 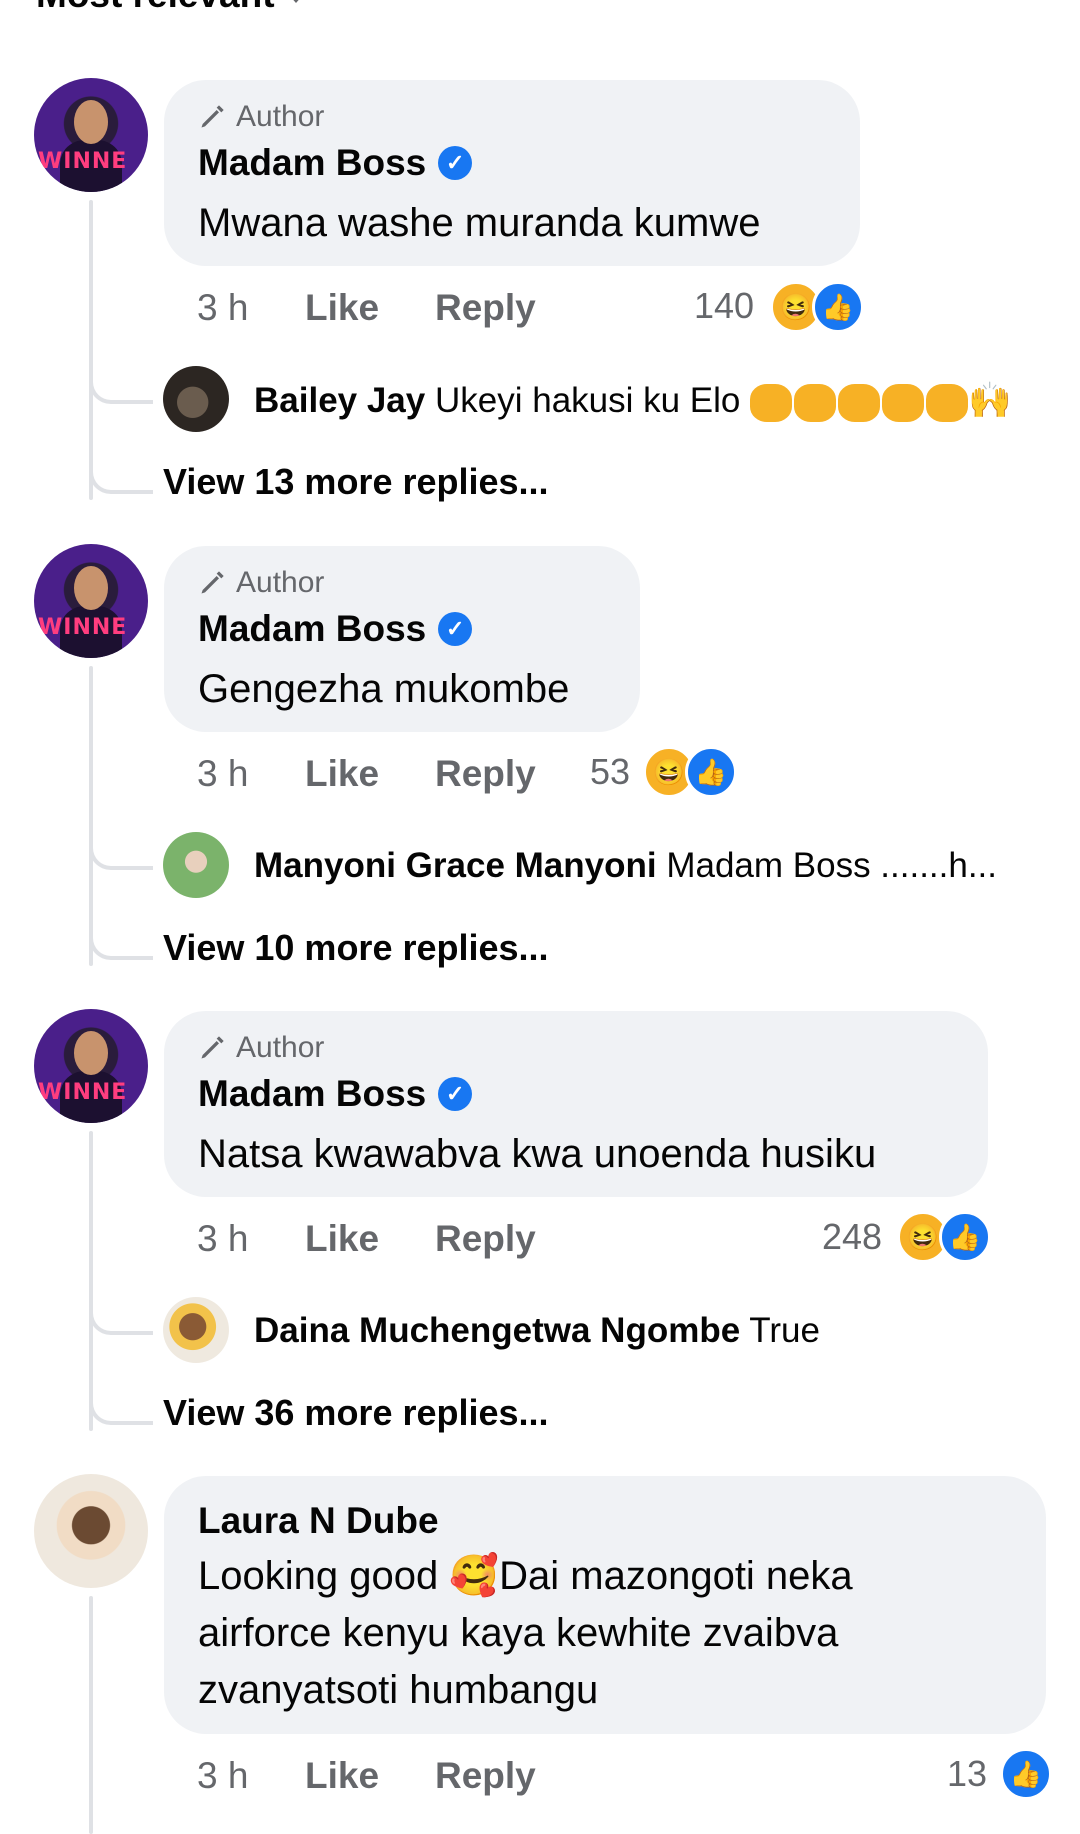 I want to click on reaction-count: 140, so click(x=724, y=306).